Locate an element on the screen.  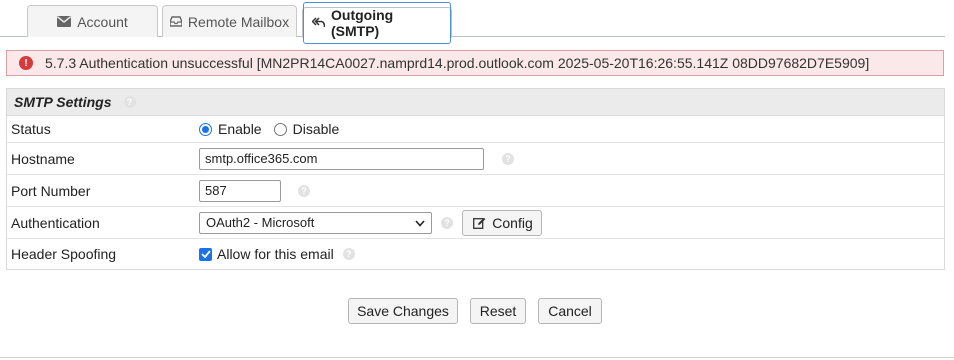
port-row: Port Number ? is located at coordinates (475, 191).